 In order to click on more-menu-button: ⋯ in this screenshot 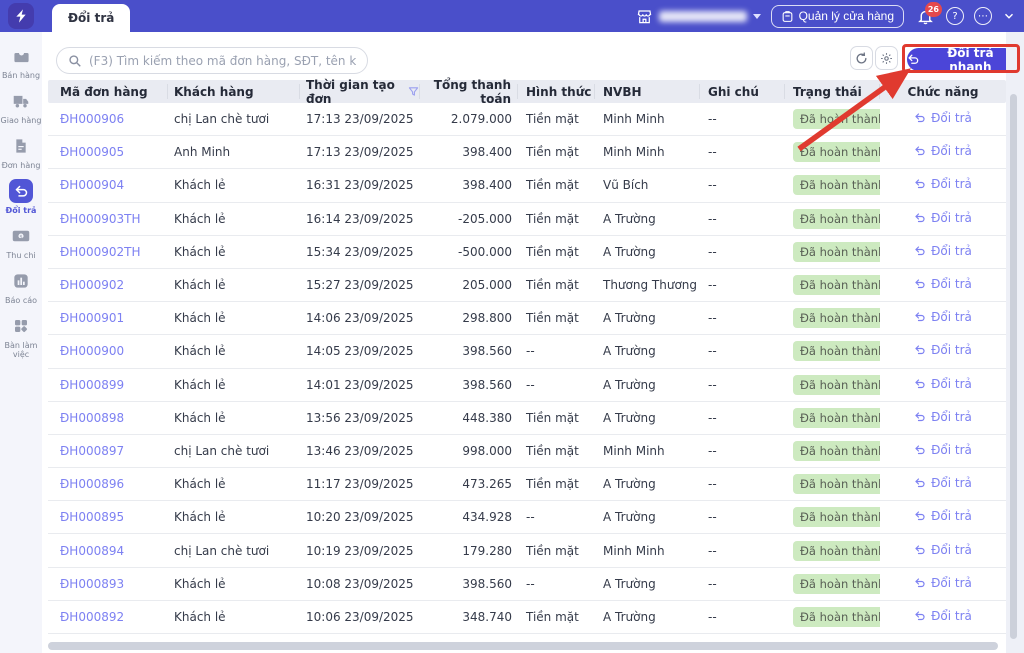, I will do `click(983, 16)`.